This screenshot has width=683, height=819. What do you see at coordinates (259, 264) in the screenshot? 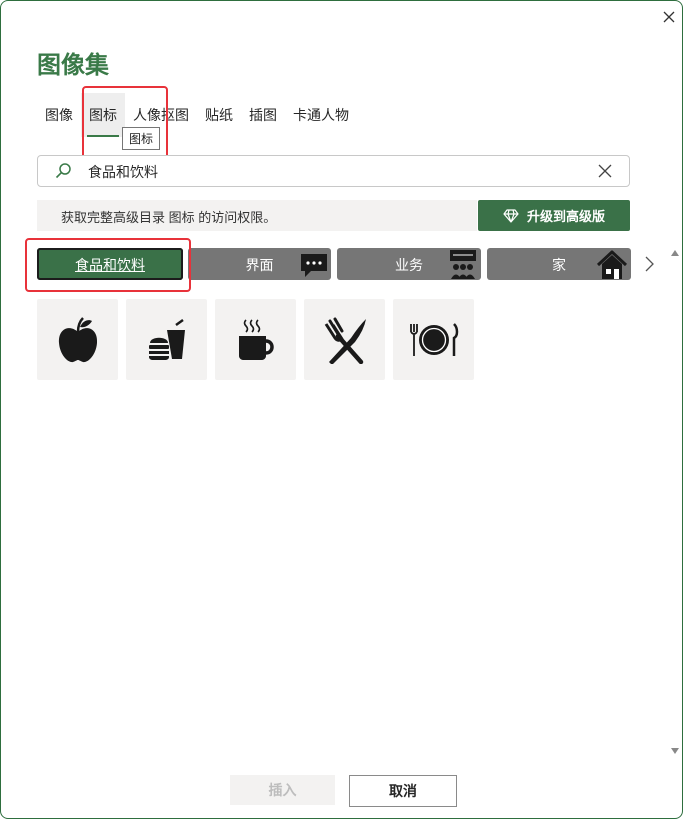
I see `category-interface: 界面` at bounding box center [259, 264].